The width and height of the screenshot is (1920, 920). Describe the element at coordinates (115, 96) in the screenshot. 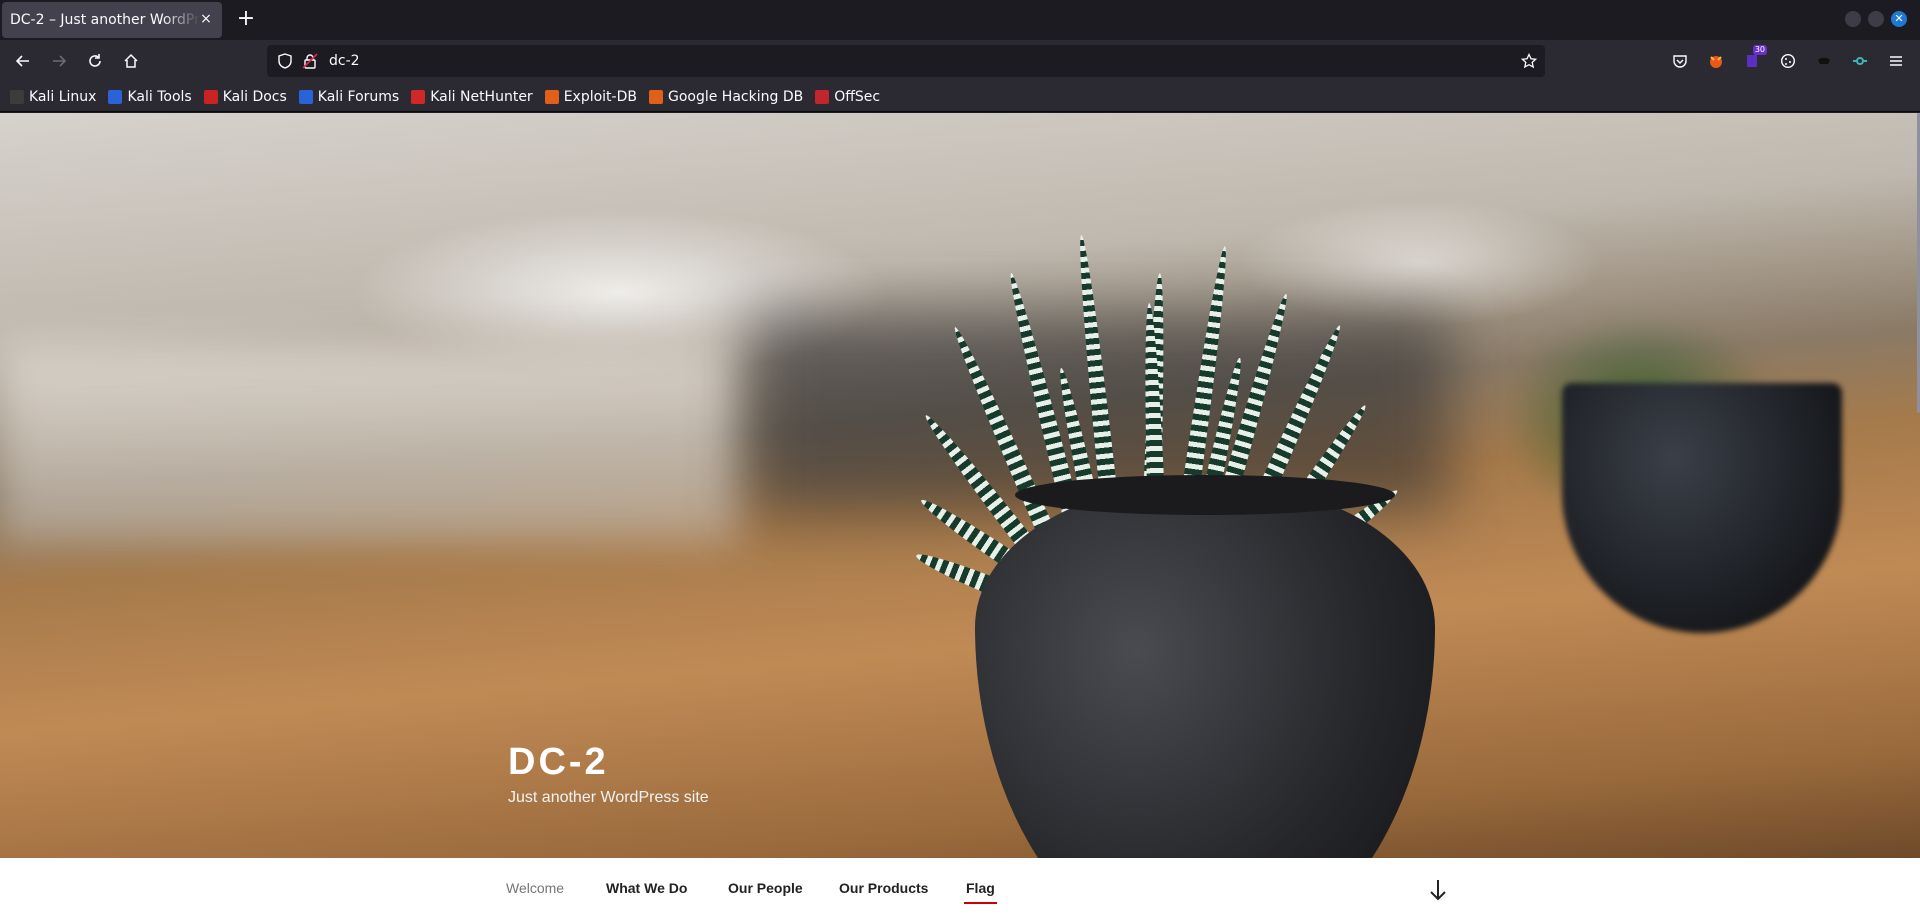

I see `kali-tools-icon` at that location.